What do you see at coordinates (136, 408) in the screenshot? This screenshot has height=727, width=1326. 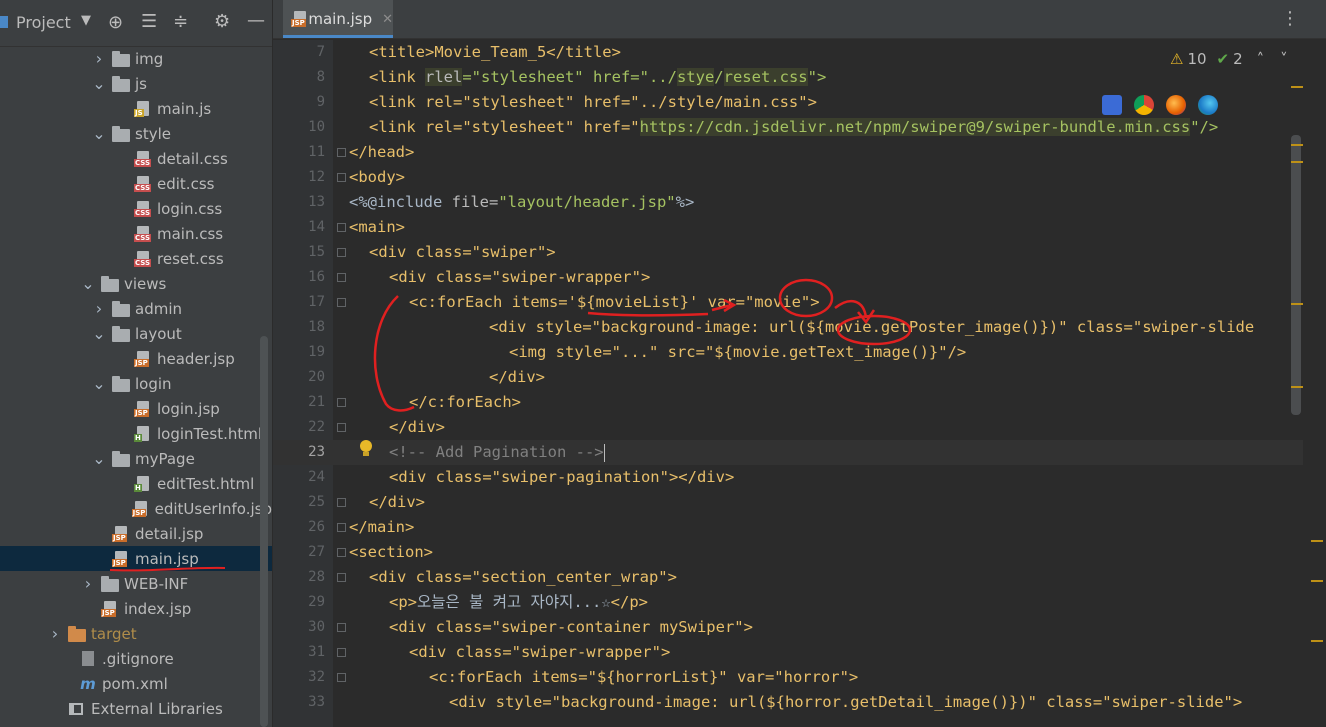 I see `tree-item: JSP login.jsp` at bounding box center [136, 408].